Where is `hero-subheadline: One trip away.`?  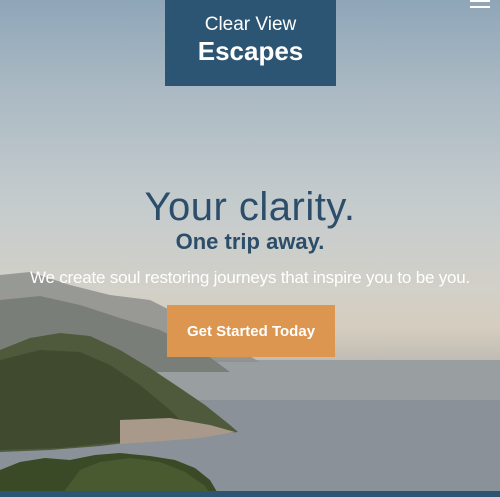
hero-subheadline: One trip away. is located at coordinates (250, 241).